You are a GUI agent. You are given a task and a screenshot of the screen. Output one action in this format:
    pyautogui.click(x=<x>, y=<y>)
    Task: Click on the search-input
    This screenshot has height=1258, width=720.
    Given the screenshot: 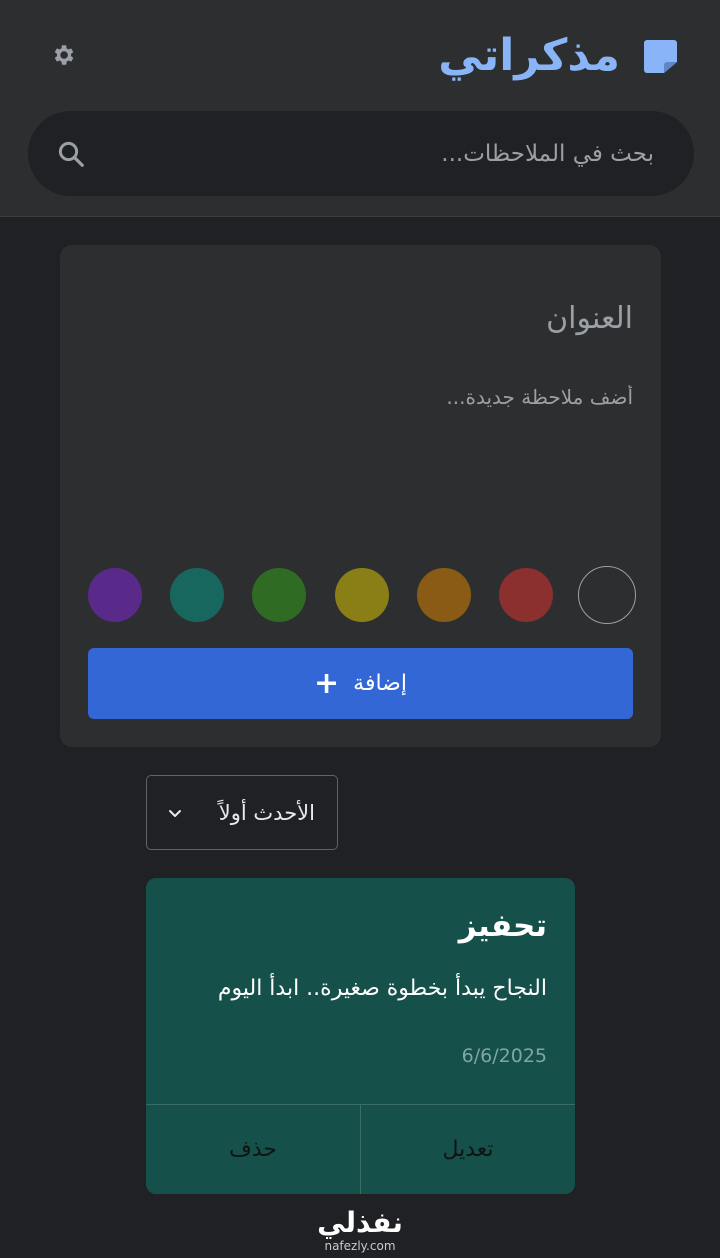 What is the action you would take?
    pyautogui.click(x=384, y=153)
    